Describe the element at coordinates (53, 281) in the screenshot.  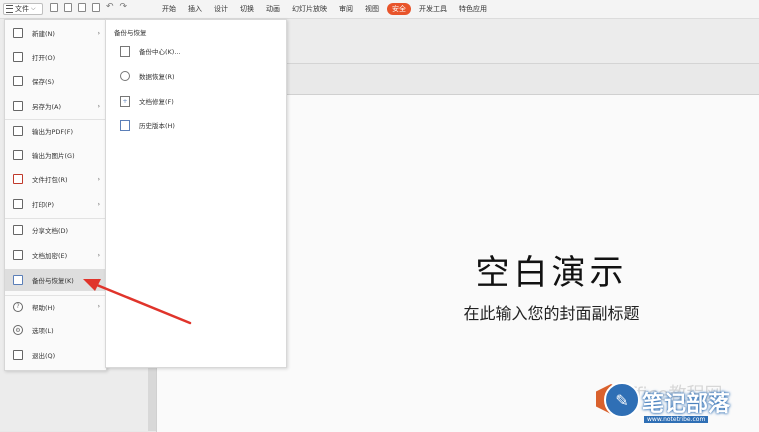
I see `menu-item-label: 备份与恢复(K)` at that location.